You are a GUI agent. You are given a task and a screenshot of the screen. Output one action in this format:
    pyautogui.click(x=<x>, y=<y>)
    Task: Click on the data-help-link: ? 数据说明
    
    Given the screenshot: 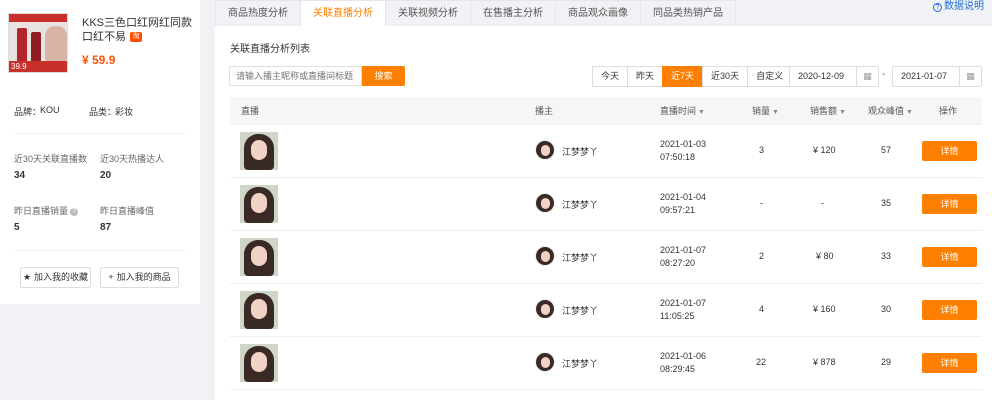 What is the action you would take?
    pyautogui.click(x=958, y=7)
    